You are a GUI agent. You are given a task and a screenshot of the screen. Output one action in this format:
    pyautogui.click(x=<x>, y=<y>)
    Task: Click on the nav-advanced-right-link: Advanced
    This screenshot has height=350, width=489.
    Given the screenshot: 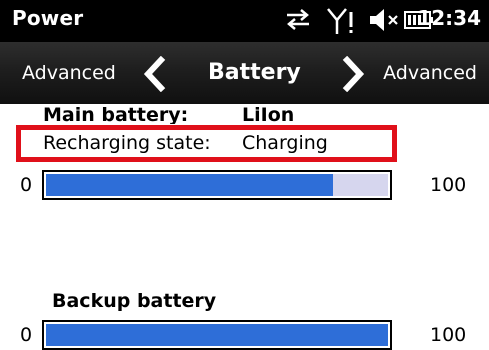 What is the action you would take?
    pyautogui.click(x=430, y=73)
    